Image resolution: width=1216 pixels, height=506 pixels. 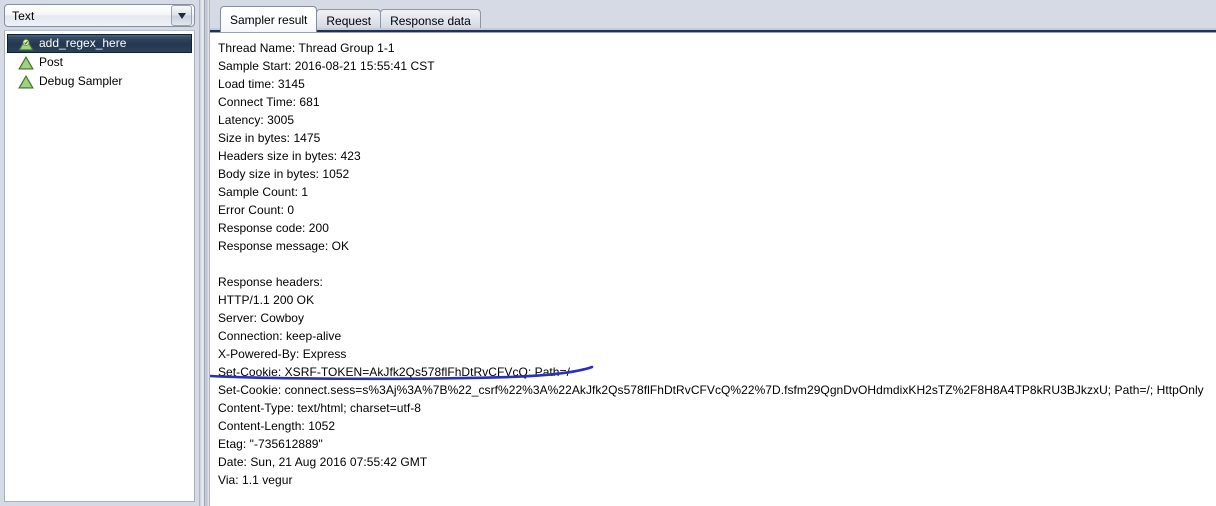 I want to click on result-line: Thread Name: Thread Group 1-1, so click(x=306, y=48).